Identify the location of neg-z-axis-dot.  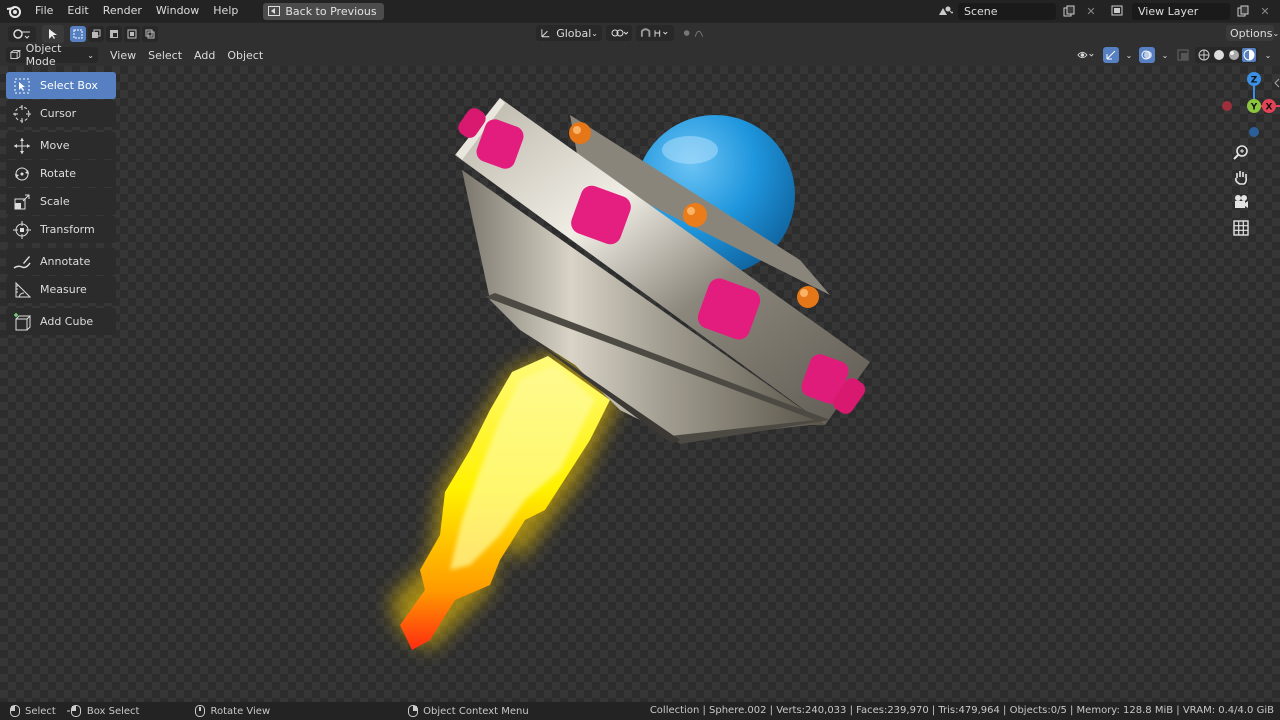
(1254, 132).